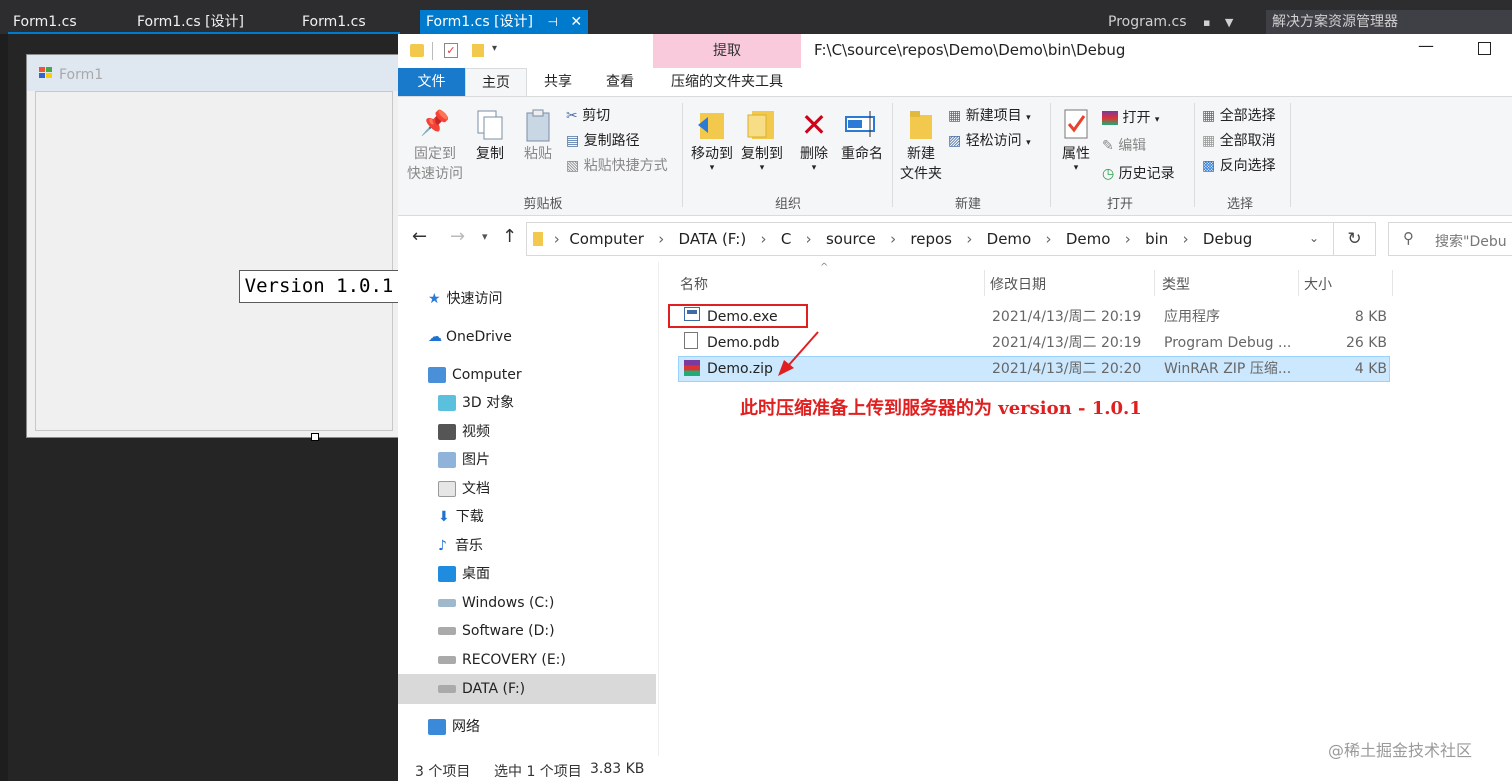 The height and width of the screenshot is (781, 1512). What do you see at coordinates (1239, 115) in the screenshot?
I see `select-all-button: ▦ 全部选择` at bounding box center [1239, 115].